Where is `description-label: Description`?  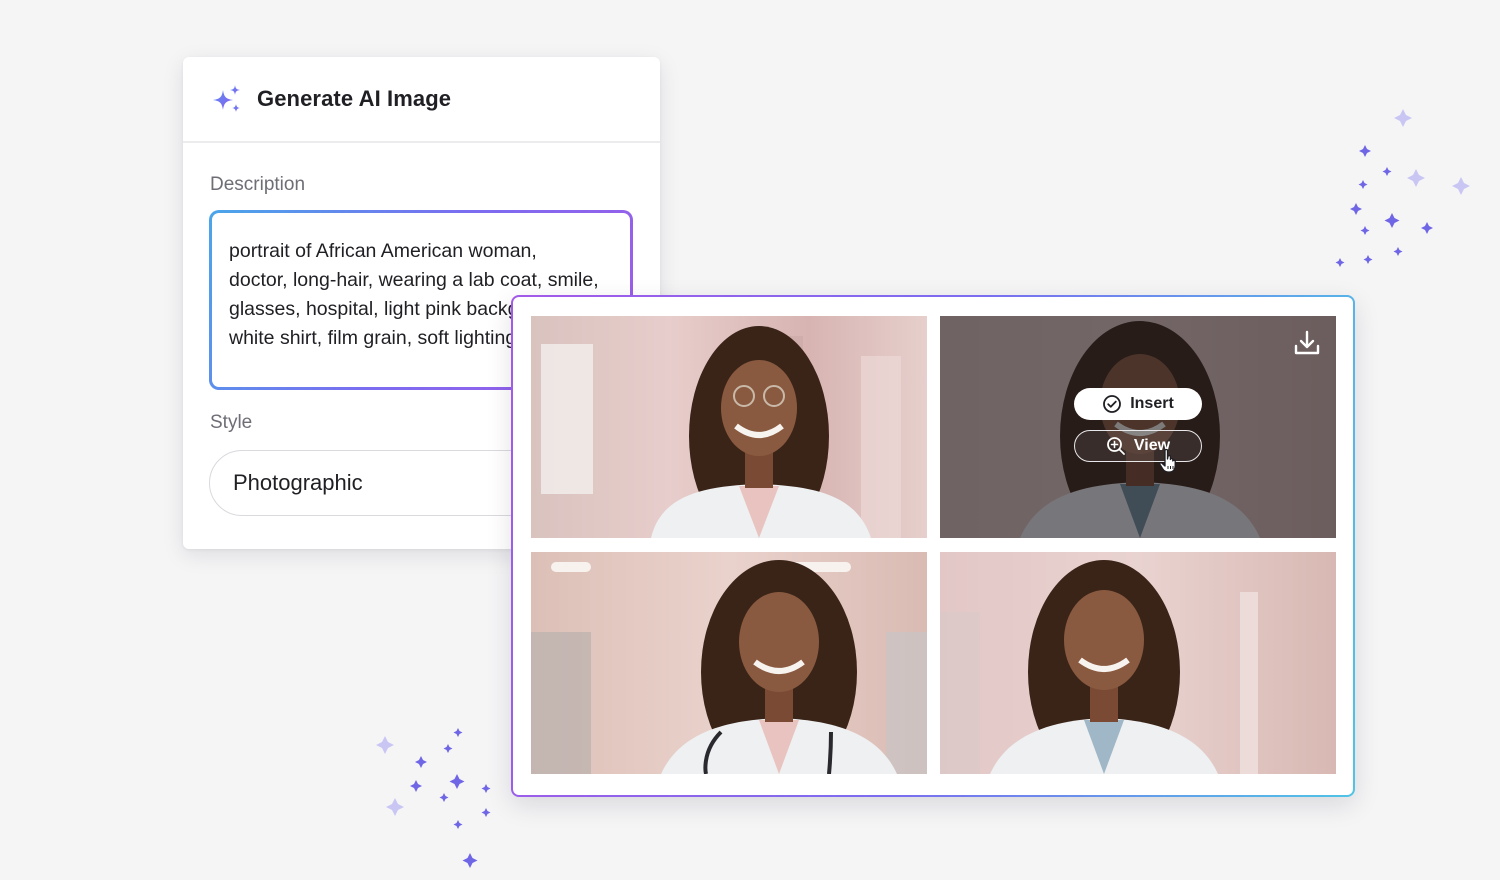
description-label: Description is located at coordinates (258, 184).